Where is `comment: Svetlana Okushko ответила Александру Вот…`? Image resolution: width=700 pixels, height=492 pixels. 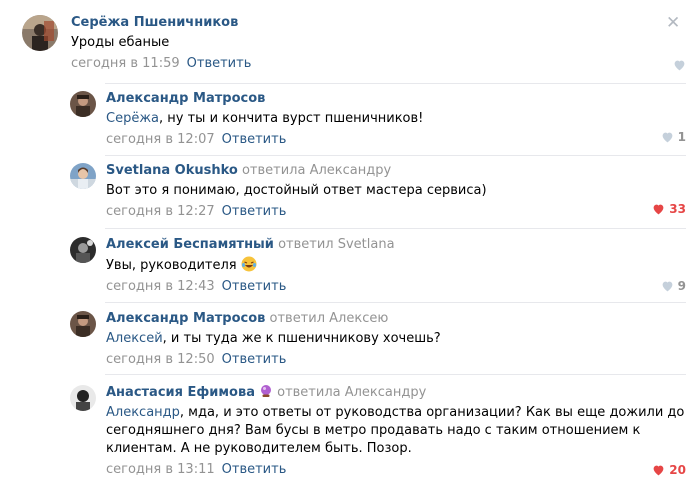
comment: Svetlana Okushko ответила Александру Вот… is located at coordinates (378, 194).